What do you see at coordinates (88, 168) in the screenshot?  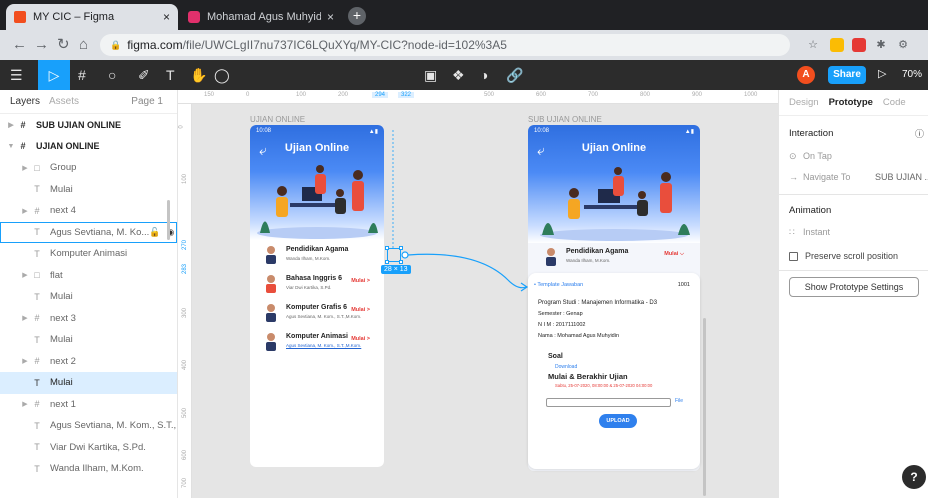 I see `layer-row: ▶ □ Group` at bounding box center [88, 168].